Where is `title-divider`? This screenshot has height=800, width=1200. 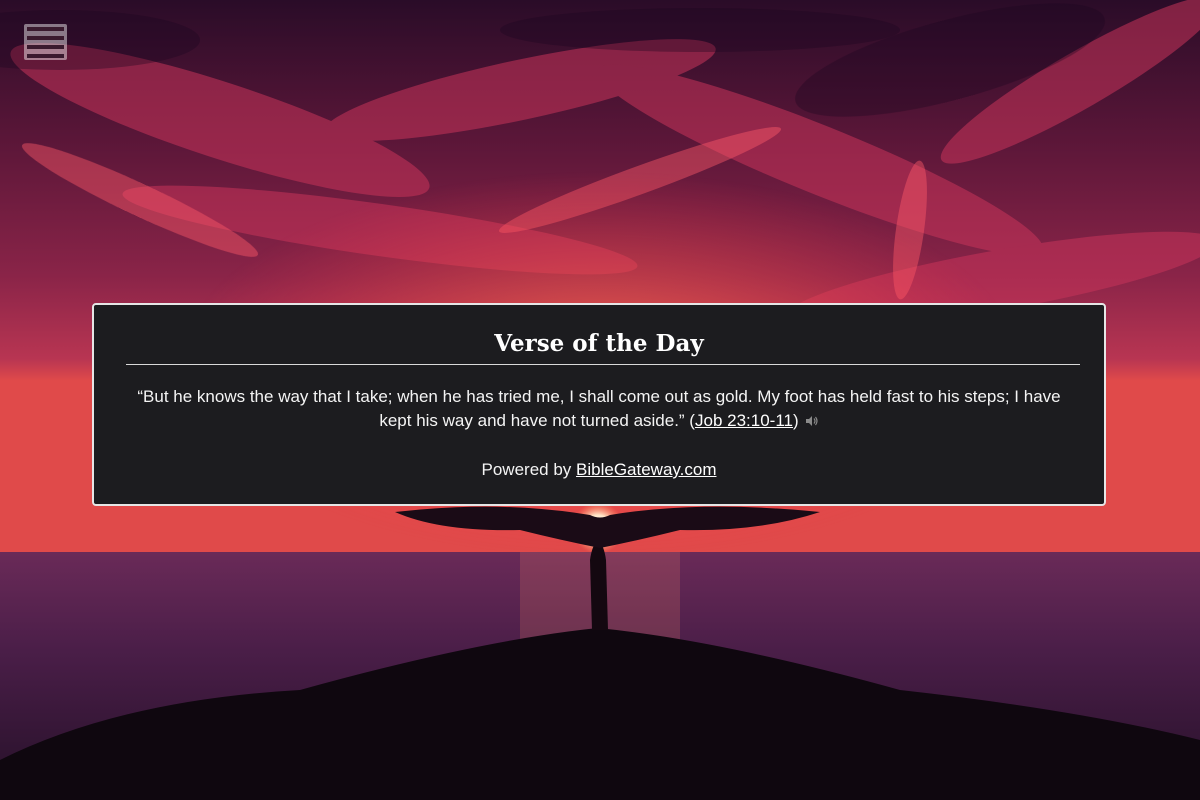
title-divider is located at coordinates (603, 364).